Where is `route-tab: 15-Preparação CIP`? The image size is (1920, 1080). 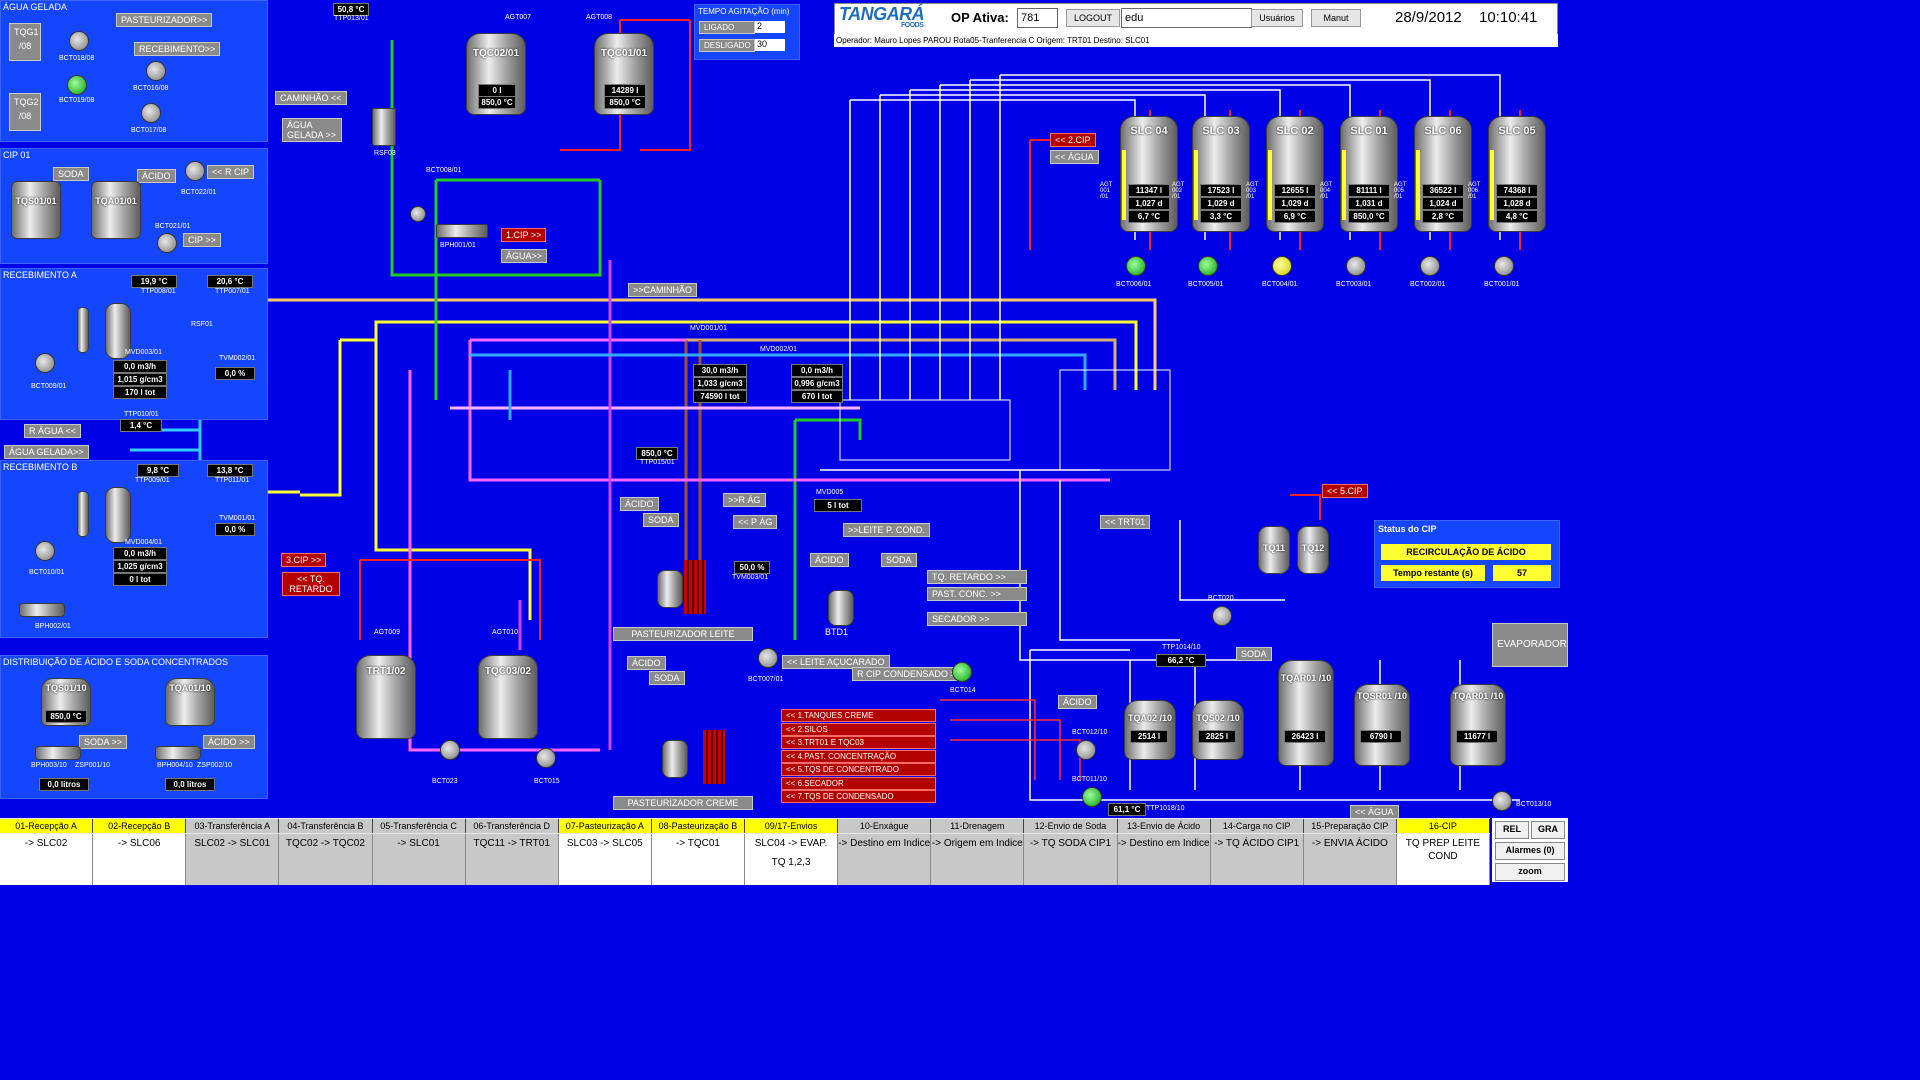
route-tab: 15-Preparação CIP is located at coordinates (1350, 826).